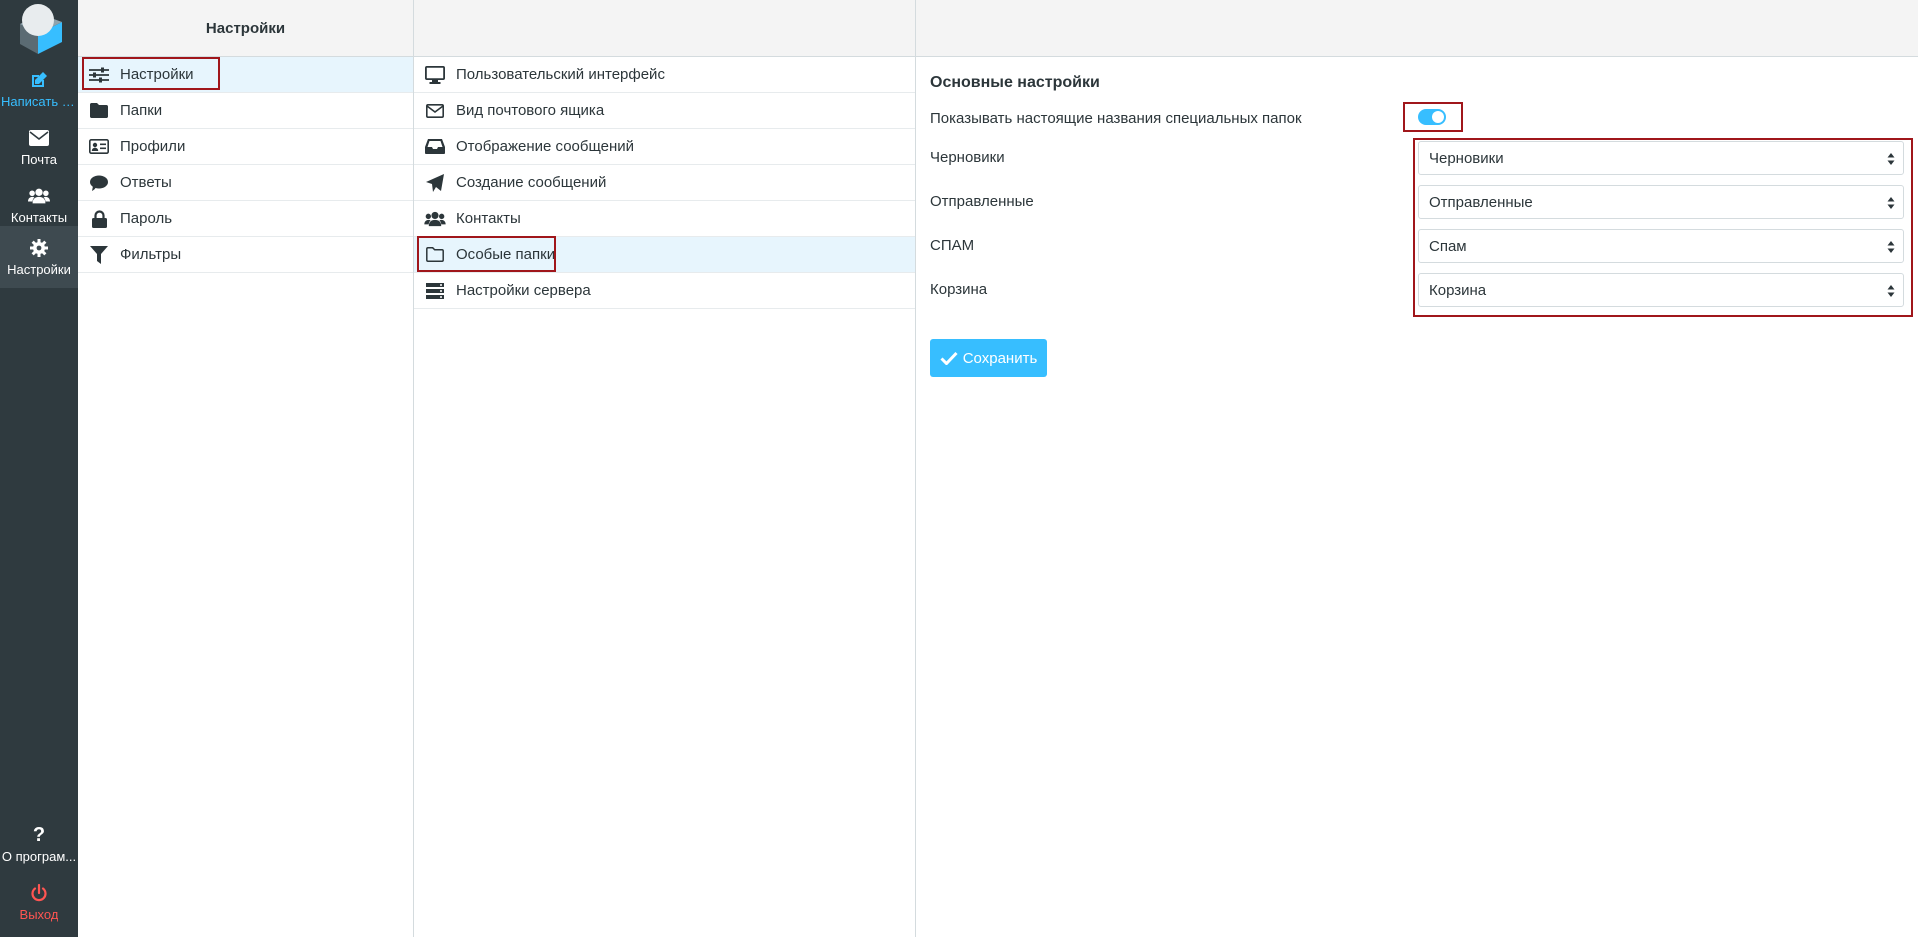 The height and width of the screenshot is (937, 1918). Describe the element at coordinates (435, 147) in the screenshot. I see `inbox-icon` at that location.